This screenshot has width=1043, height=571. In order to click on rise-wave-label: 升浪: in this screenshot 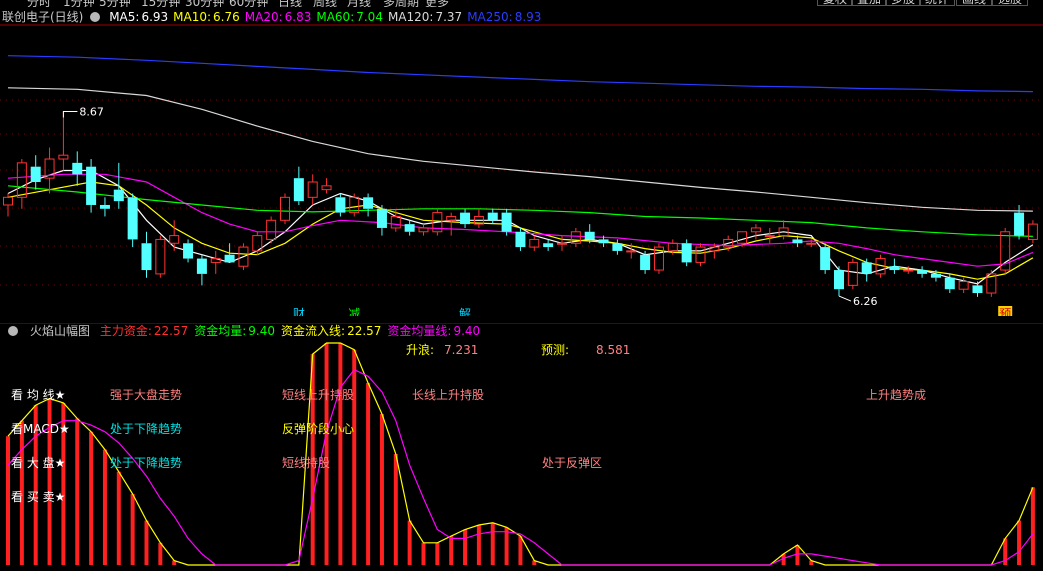, I will do `click(420, 350)`.